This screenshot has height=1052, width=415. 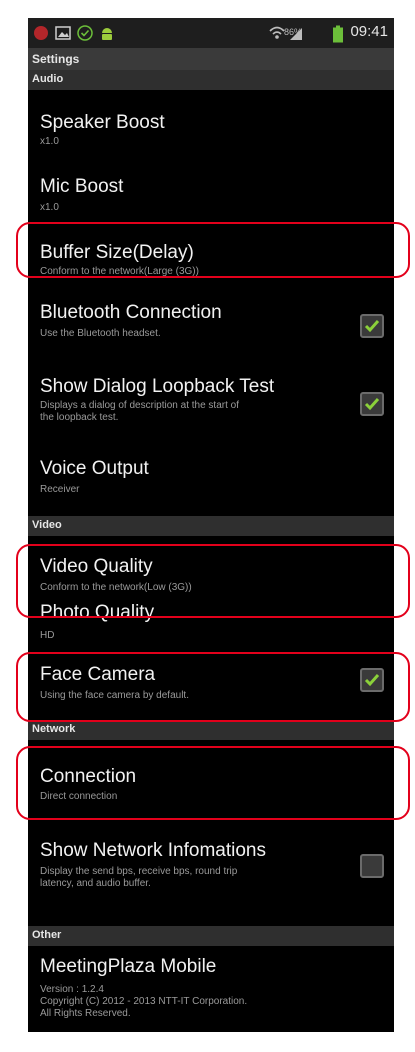 I want to click on bluetooth-checkbox, so click(x=372, y=326).